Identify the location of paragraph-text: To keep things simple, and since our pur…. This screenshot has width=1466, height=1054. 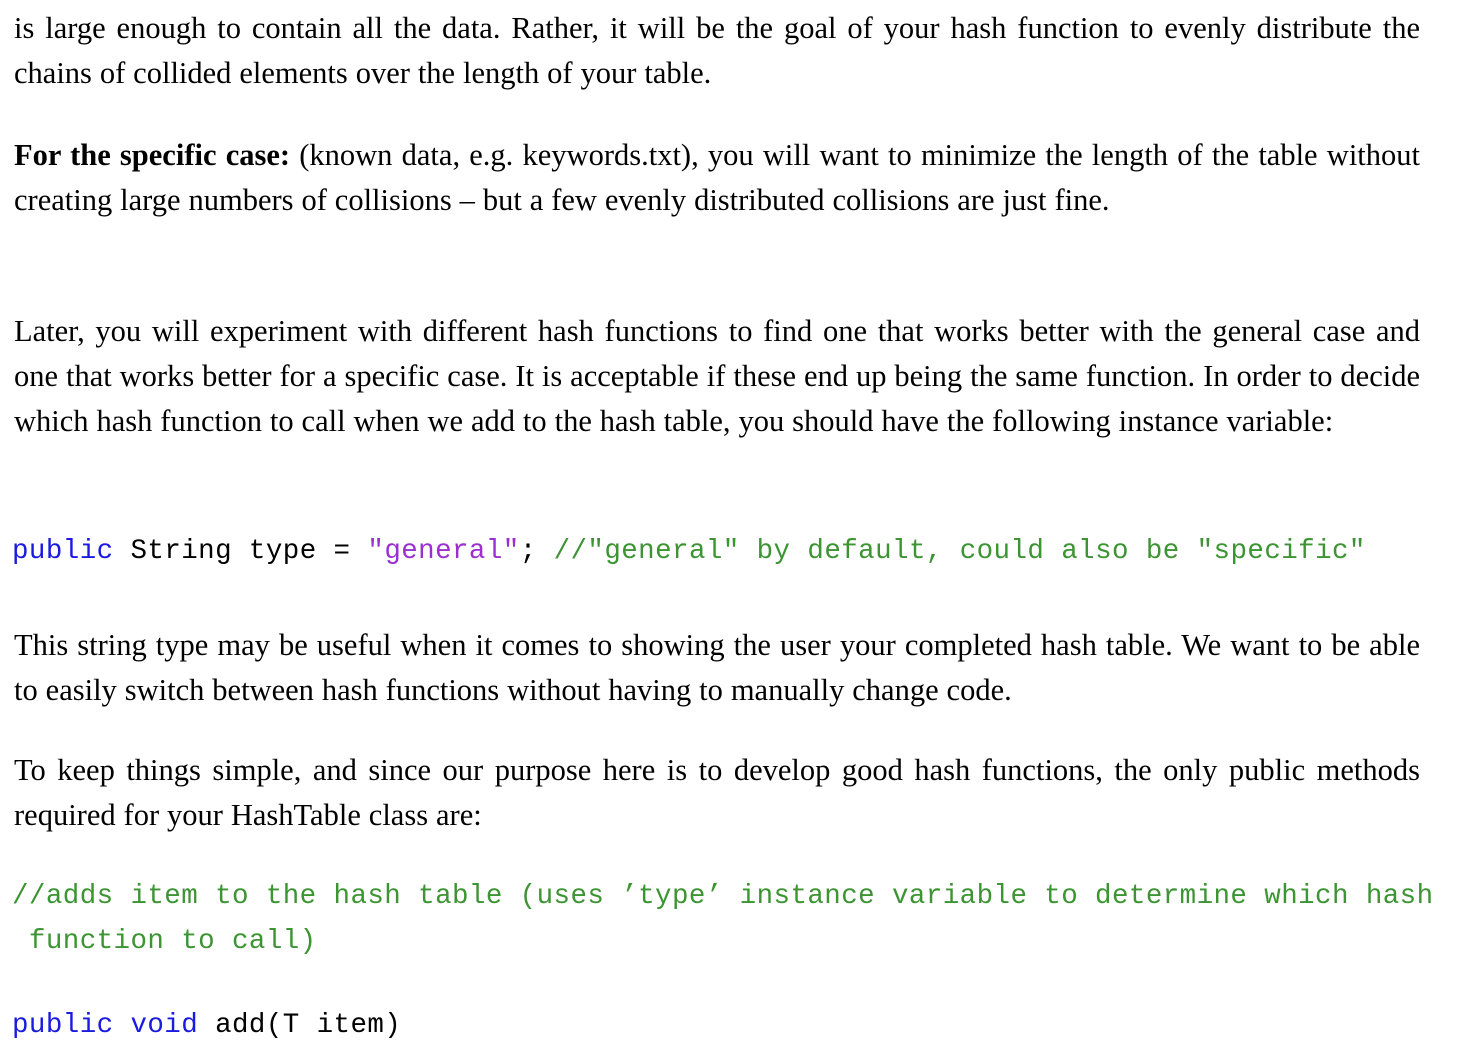
(717, 792).